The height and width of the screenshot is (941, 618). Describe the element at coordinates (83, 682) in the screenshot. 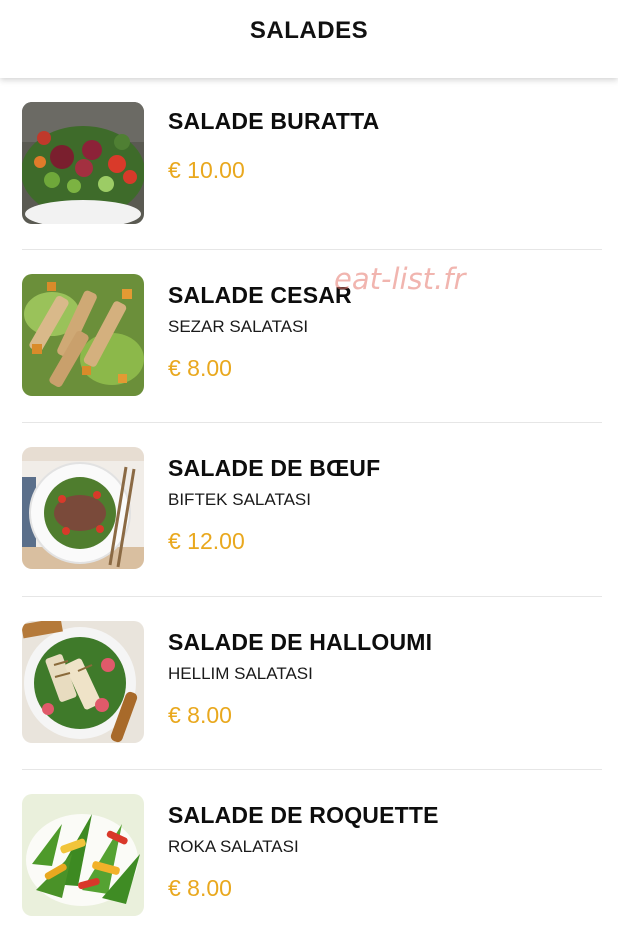

I see `halloumi-salad-image` at that location.